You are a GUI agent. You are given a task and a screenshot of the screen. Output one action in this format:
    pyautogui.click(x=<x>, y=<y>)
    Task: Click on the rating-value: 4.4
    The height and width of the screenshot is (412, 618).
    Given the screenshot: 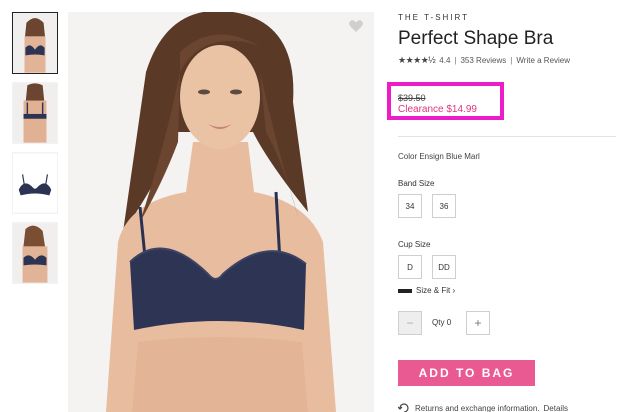 What is the action you would take?
    pyautogui.click(x=445, y=60)
    